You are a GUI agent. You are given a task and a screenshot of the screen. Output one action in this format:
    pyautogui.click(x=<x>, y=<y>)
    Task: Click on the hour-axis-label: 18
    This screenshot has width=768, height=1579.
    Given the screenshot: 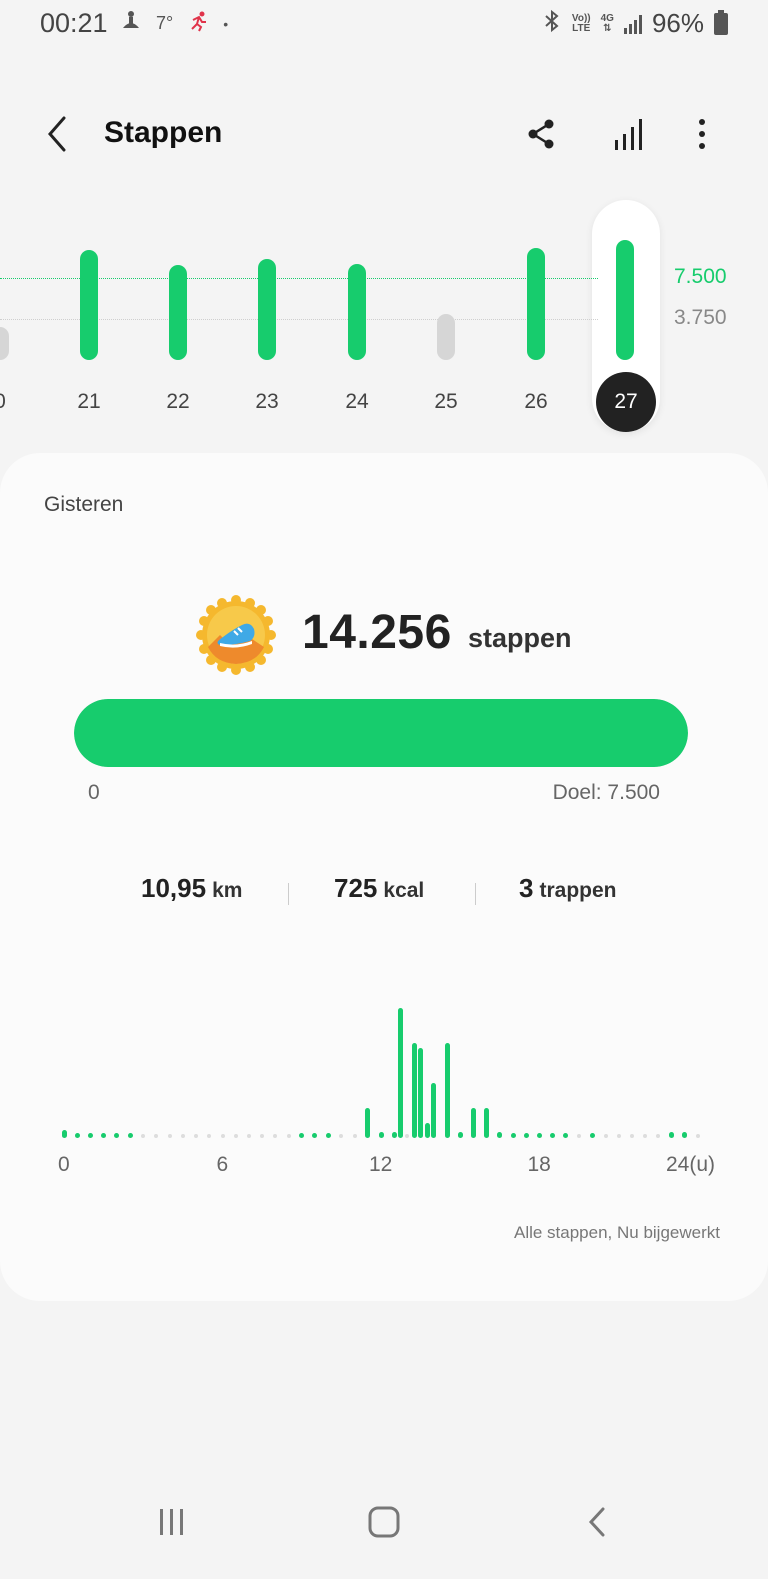 What is the action you would take?
    pyautogui.click(x=539, y=1164)
    